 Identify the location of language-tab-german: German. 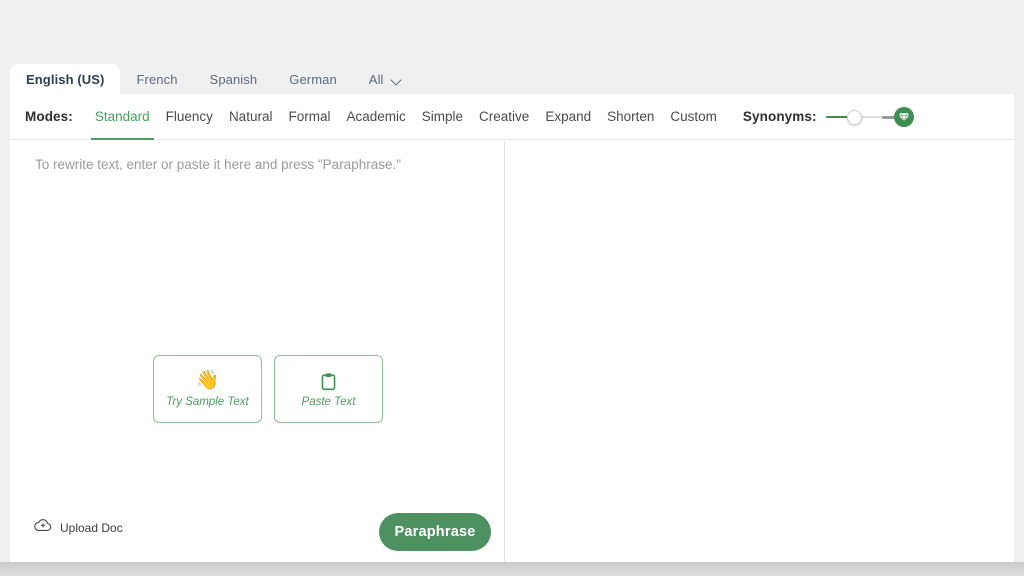
(313, 79).